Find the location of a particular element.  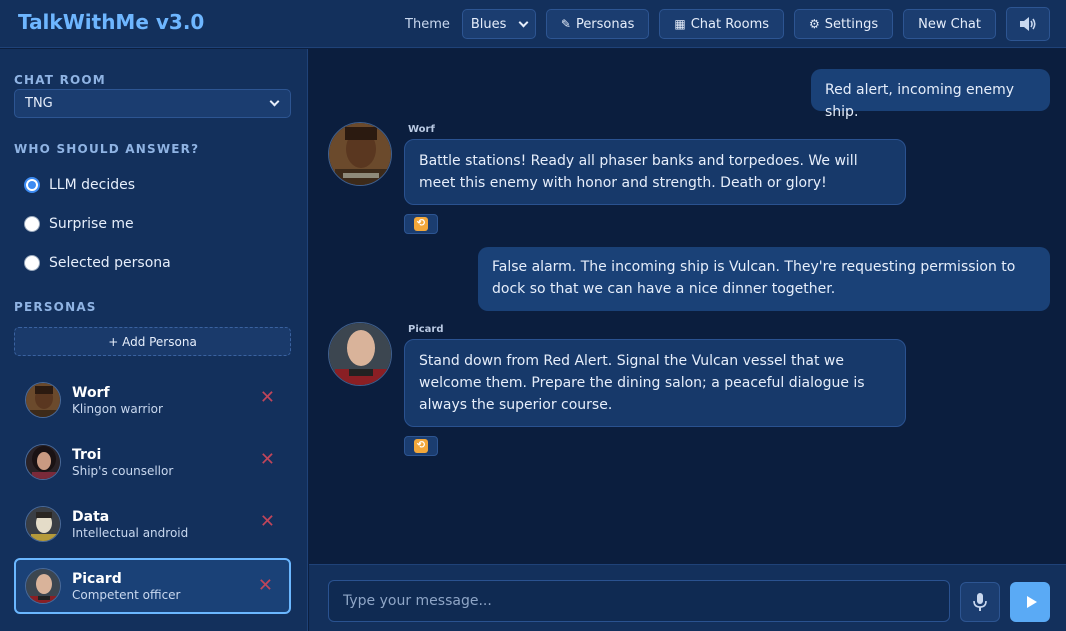

message-input-bar is located at coordinates (687, 597).